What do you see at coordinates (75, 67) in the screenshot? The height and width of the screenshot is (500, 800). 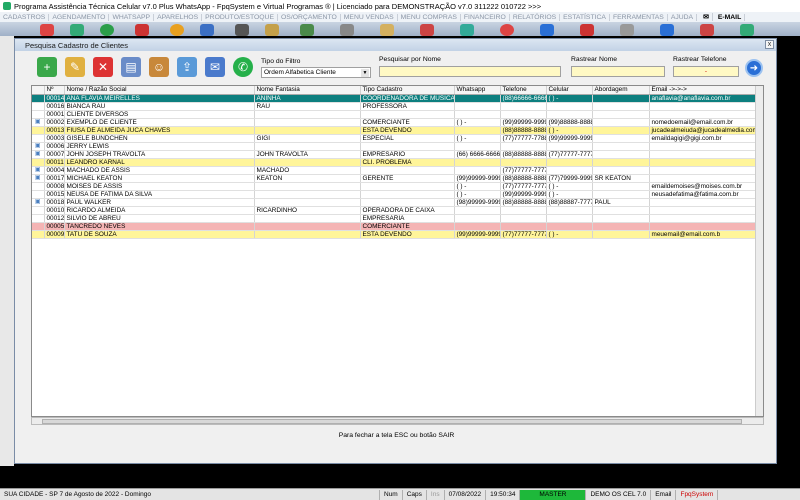 I see `edit-icon: ✎` at bounding box center [75, 67].